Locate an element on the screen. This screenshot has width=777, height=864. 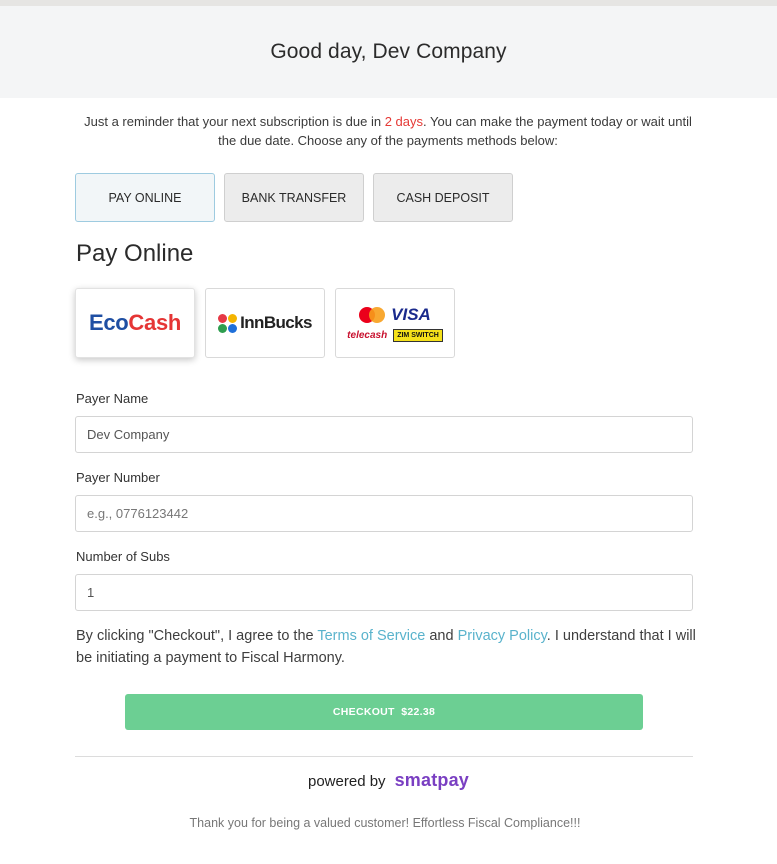
mastercard-icon is located at coordinates (372, 314).